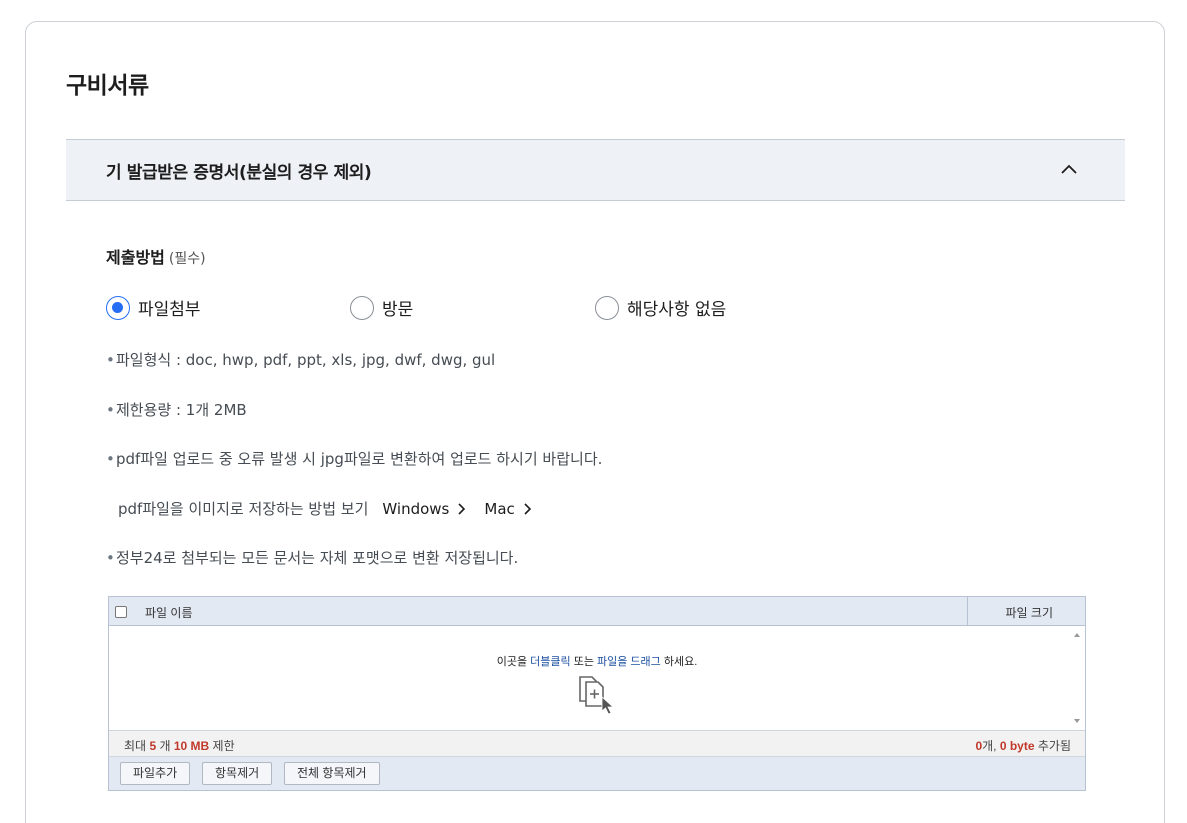  What do you see at coordinates (629, 662) in the screenshot?
I see `drop-text-drag: 파일을 드래그` at bounding box center [629, 662].